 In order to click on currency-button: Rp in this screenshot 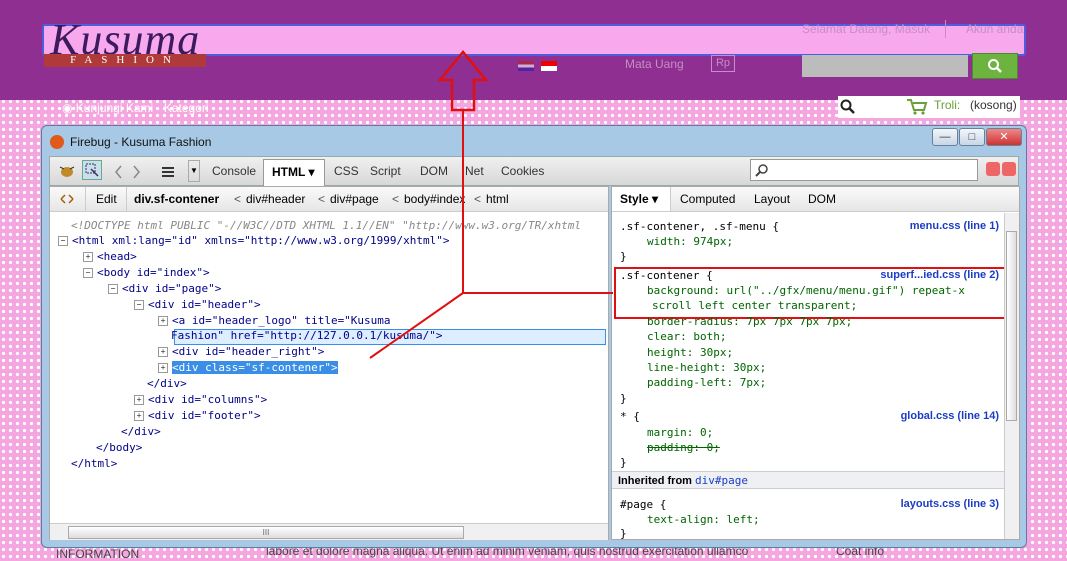, I will do `click(723, 63)`.